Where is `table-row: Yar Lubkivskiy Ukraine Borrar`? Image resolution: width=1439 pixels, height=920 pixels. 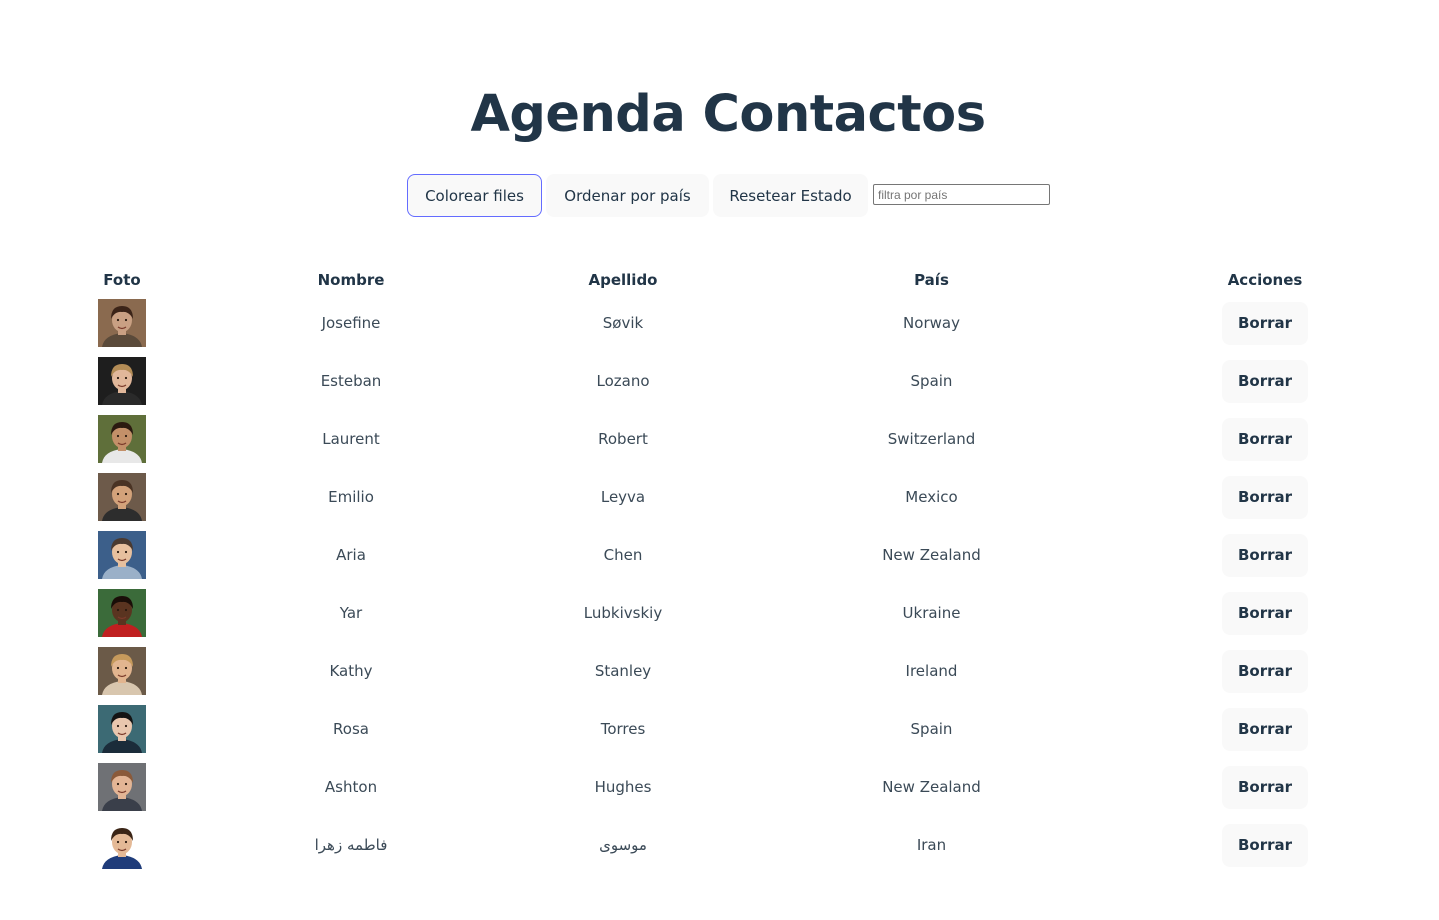 table-row: Yar Lubkivskiy Ukraine Borrar is located at coordinates (727, 613).